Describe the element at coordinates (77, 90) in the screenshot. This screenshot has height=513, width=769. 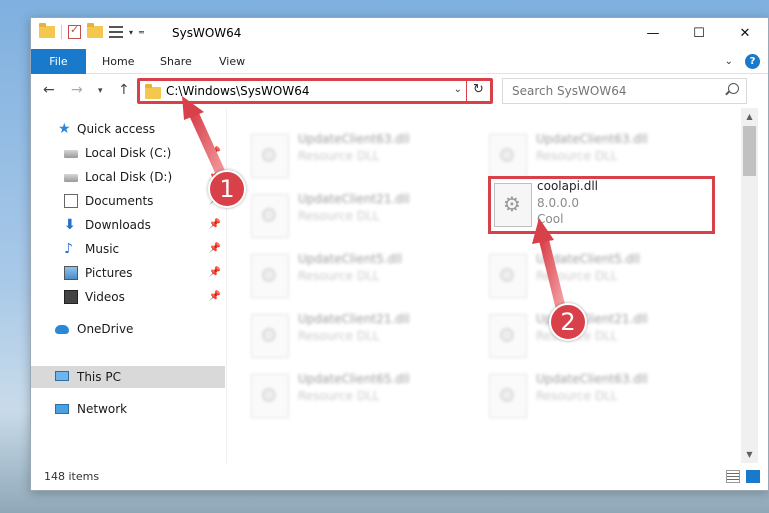
I see `forward-arrow-icon: →` at that location.